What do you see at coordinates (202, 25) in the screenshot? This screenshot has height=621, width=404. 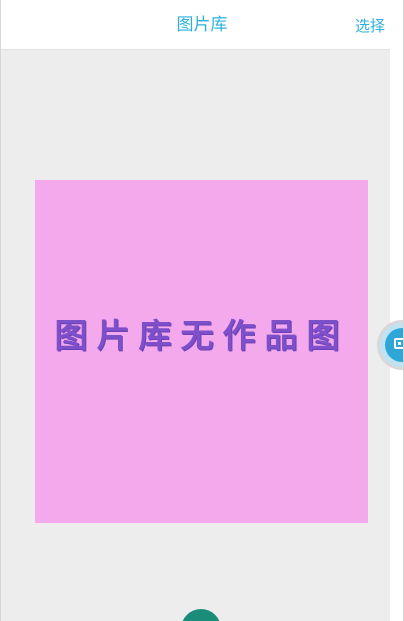 I see `page-title: 图片库` at bounding box center [202, 25].